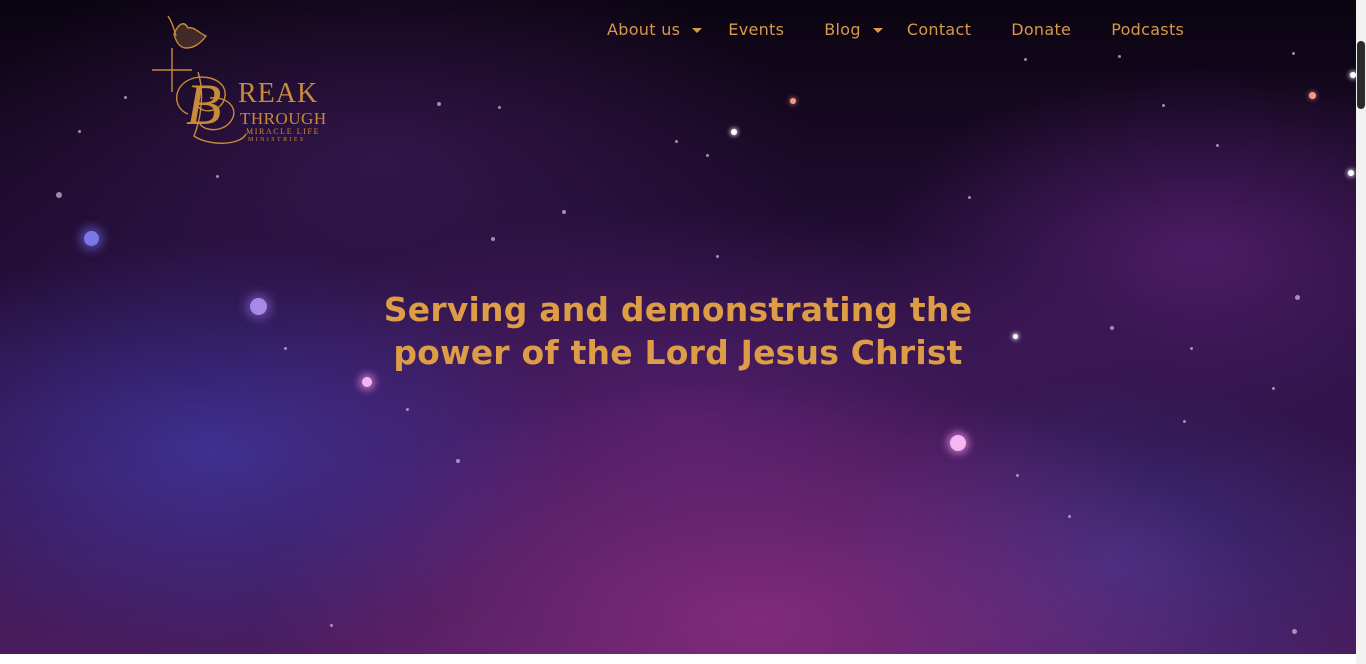 The width and height of the screenshot is (1366, 664). What do you see at coordinates (277, 140) in the screenshot?
I see `logo-line-ministries: MINISTRIES` at bounding box center [277, 140].